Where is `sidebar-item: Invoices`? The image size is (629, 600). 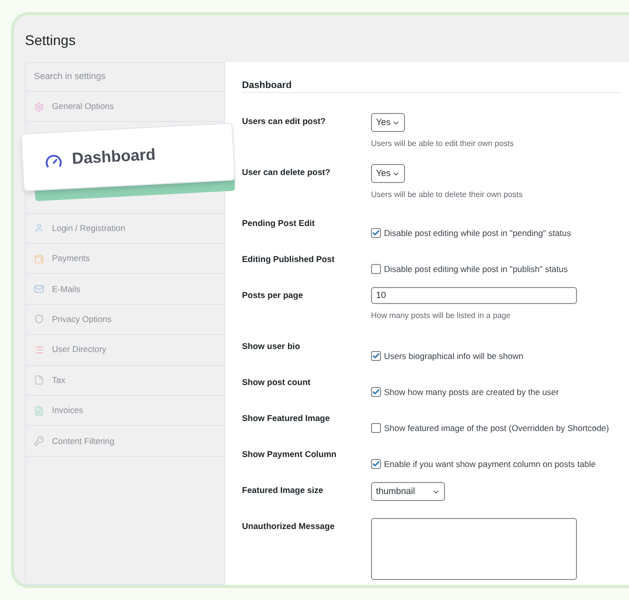 sidebar-item: Invoices is located at coordinates (125, 411).